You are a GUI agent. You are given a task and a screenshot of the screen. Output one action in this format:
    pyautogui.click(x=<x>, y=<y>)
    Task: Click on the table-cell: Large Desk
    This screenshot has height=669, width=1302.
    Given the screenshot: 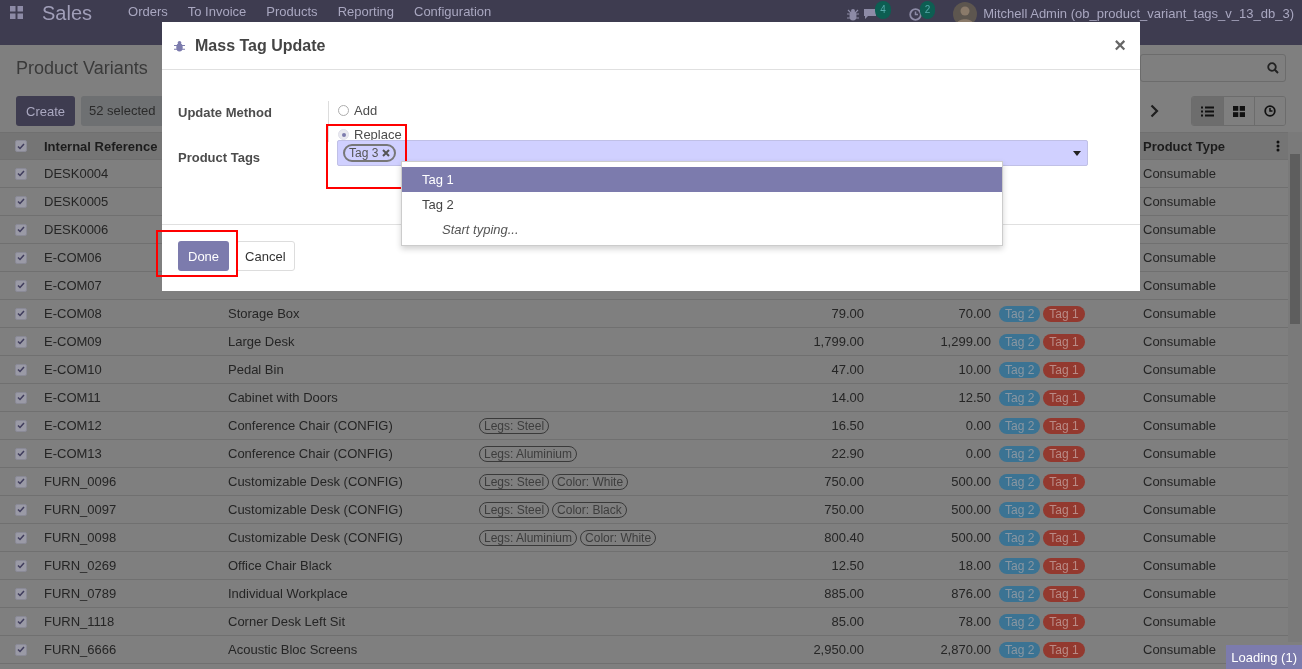 What is the action you would take?
    pyautogui.click(x=261, y=341)
    